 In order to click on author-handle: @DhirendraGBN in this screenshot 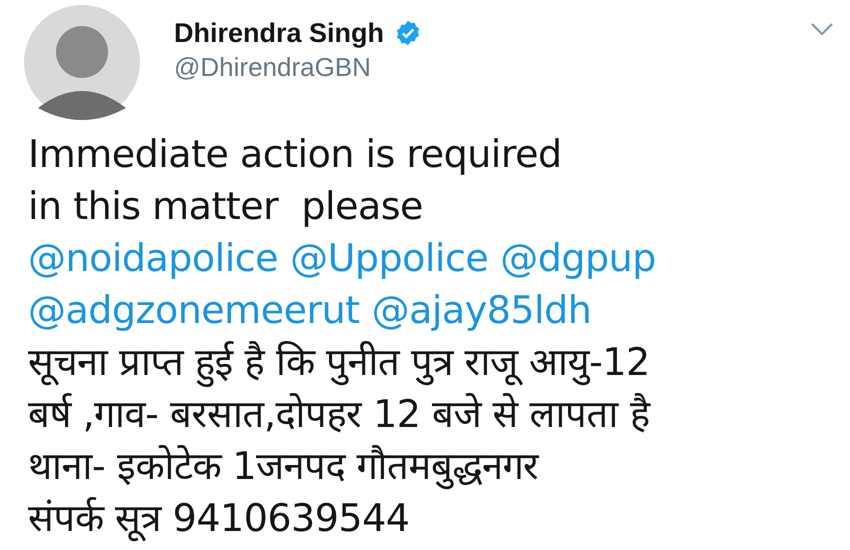, I will do `click(298, 67)`.